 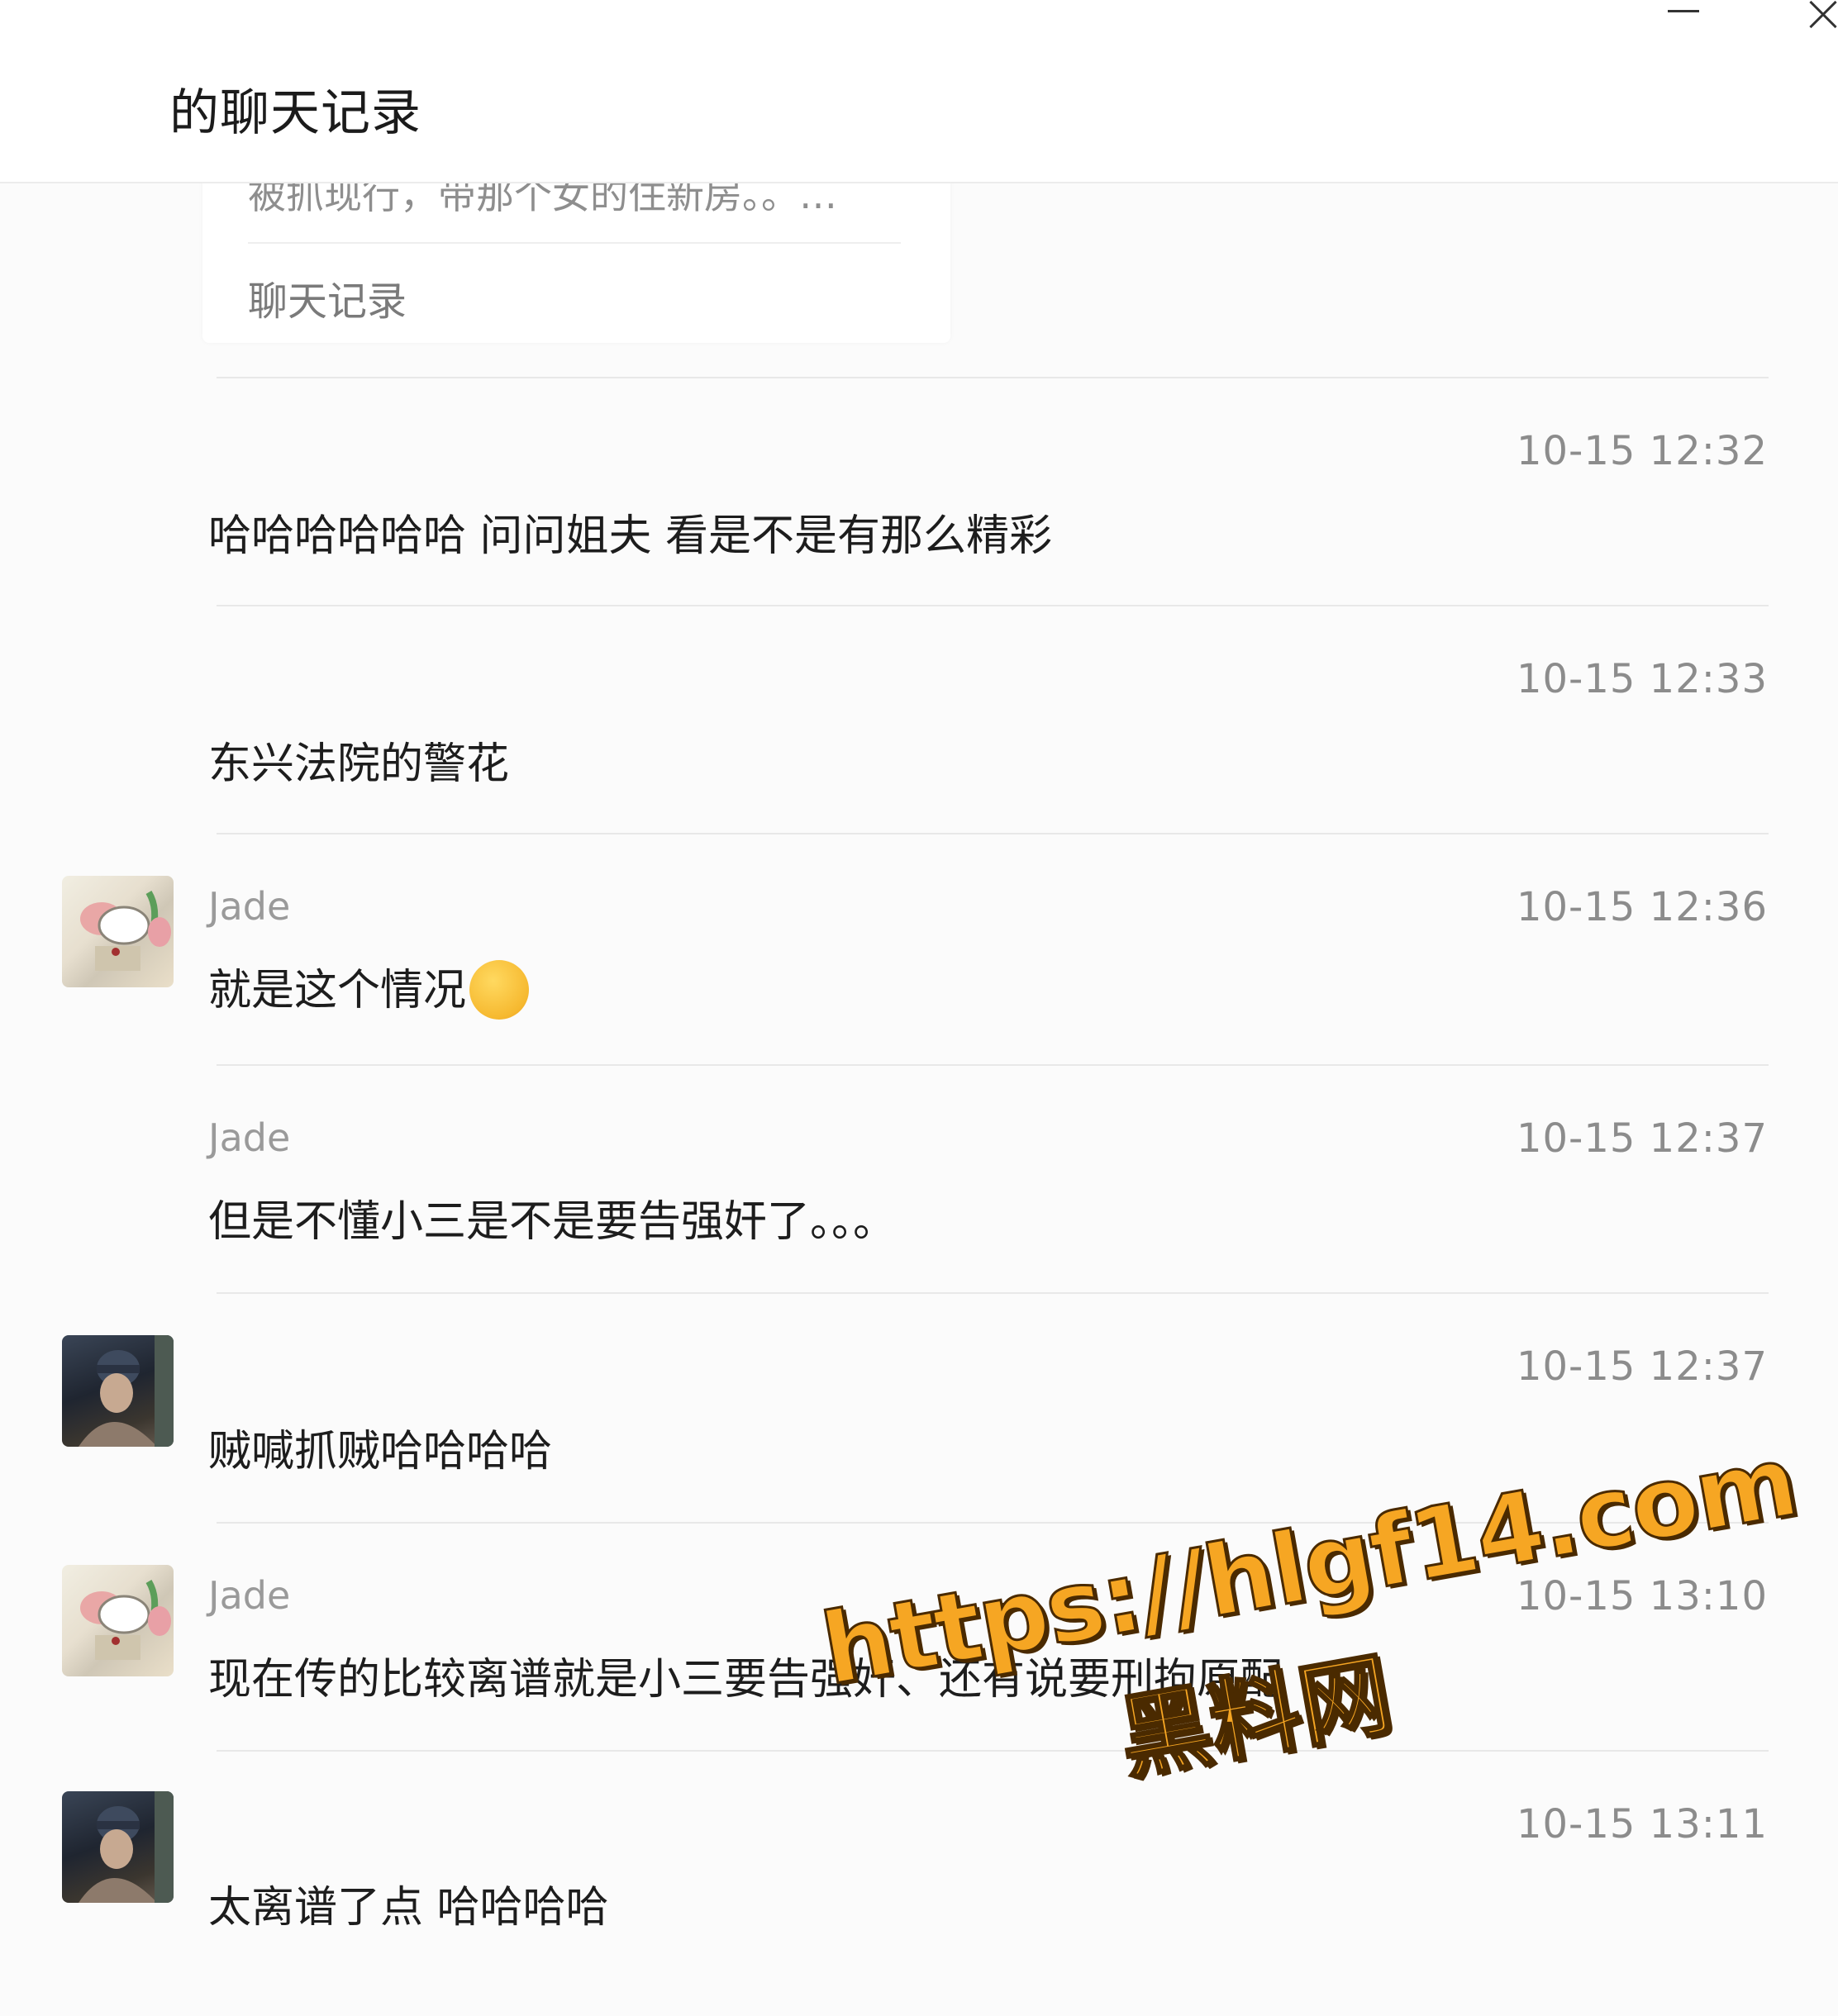 What do you see at coordinates (1642, 679) in the screenshot?
I see `message-time: 10-15 12:33` at bounding box center [1642, 679].